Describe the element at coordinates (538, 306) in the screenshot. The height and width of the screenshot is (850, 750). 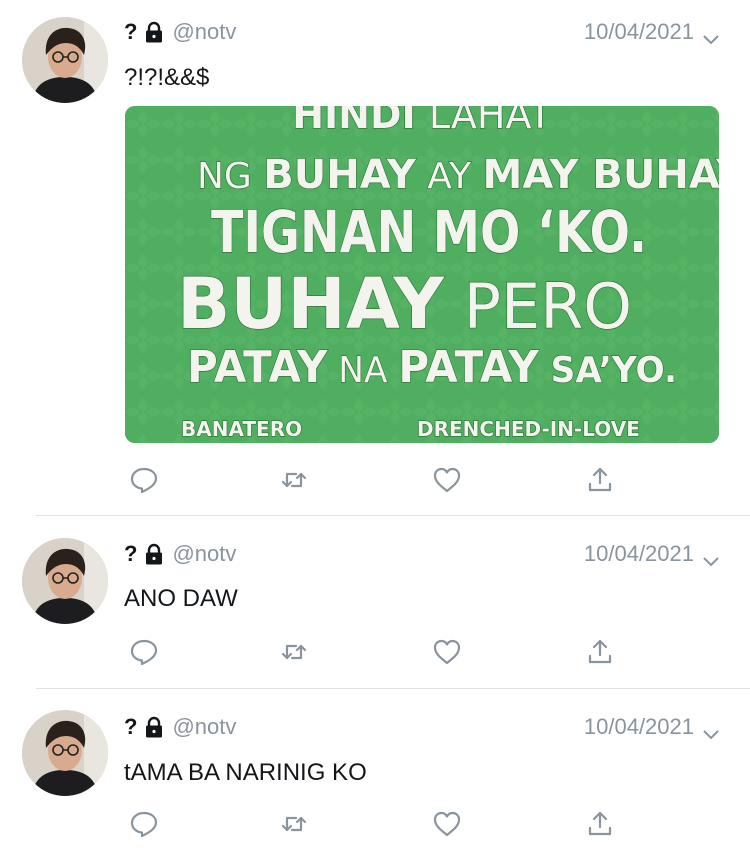
I see `media-seg: PERO` at that location.